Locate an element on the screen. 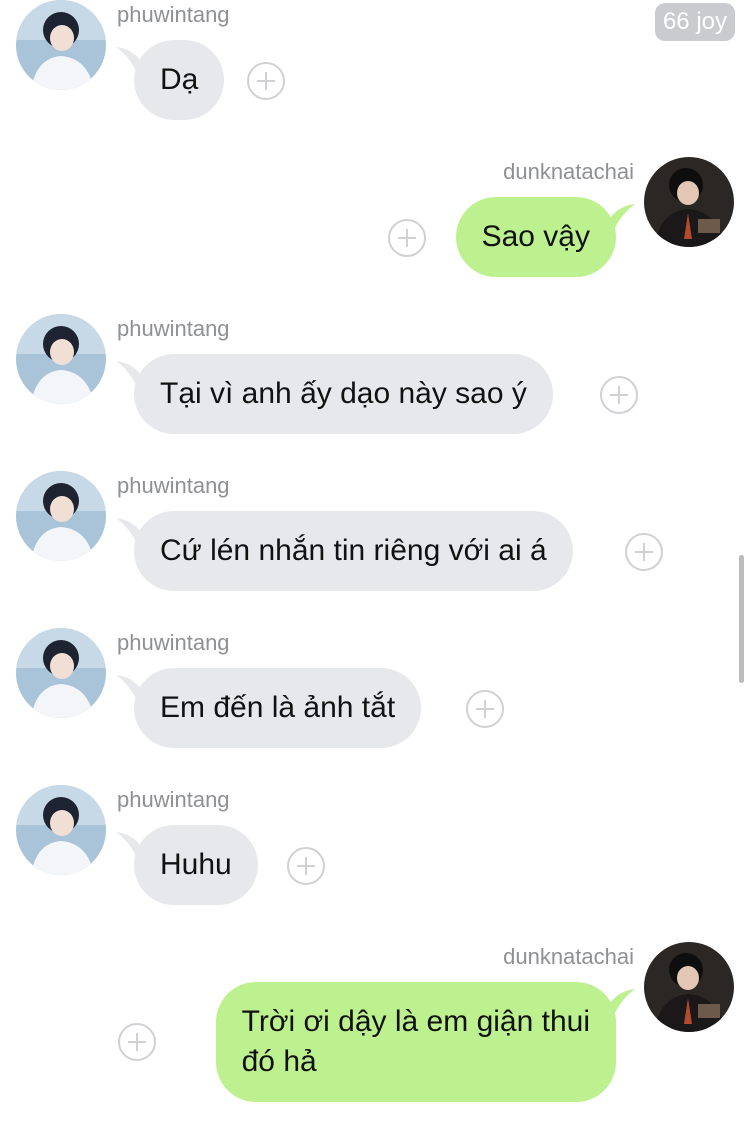  chat-bubble: Em đến là ảnh tắt is located at coordinates (278, 708).